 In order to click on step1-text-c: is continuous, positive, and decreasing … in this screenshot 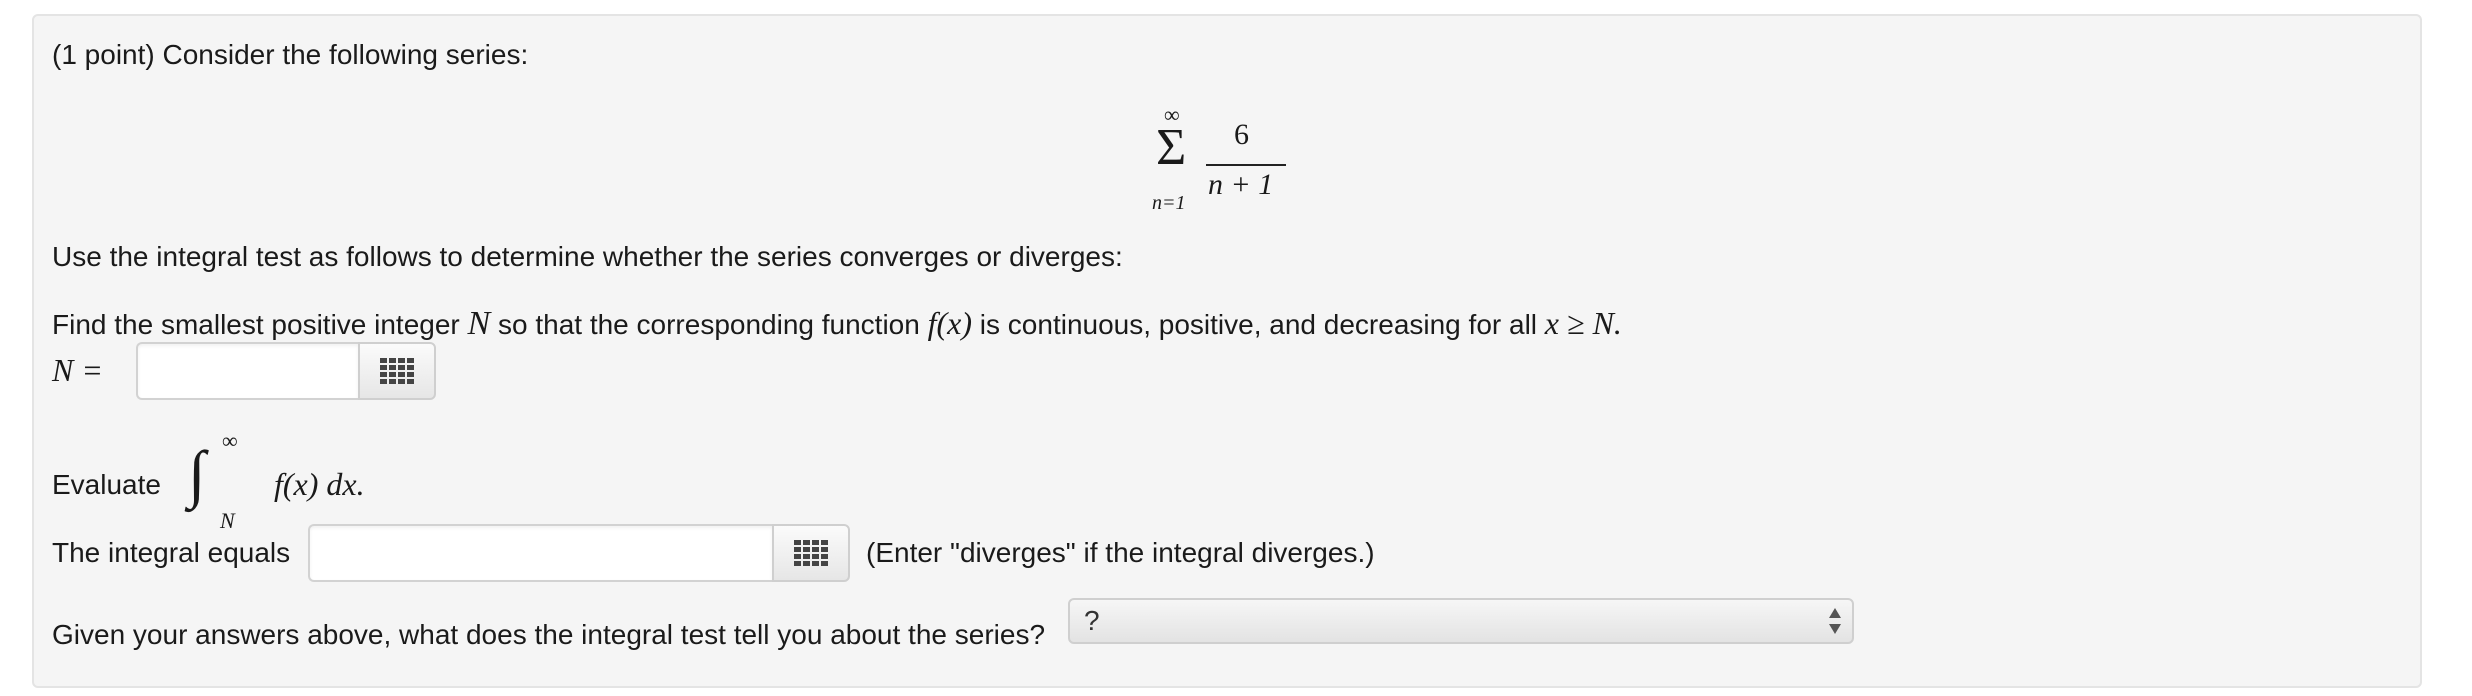, I will do `click(1258, 324)`.